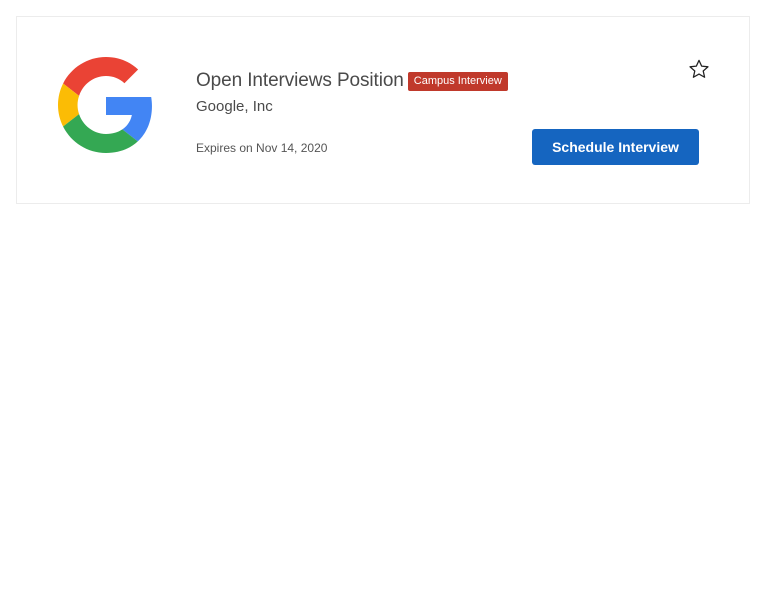 The image size is (768, 592). What do you see at coordinates (234, 106) in the screenshot?
I see `company-name: Google, Inc` at bounding box center [234, 106].